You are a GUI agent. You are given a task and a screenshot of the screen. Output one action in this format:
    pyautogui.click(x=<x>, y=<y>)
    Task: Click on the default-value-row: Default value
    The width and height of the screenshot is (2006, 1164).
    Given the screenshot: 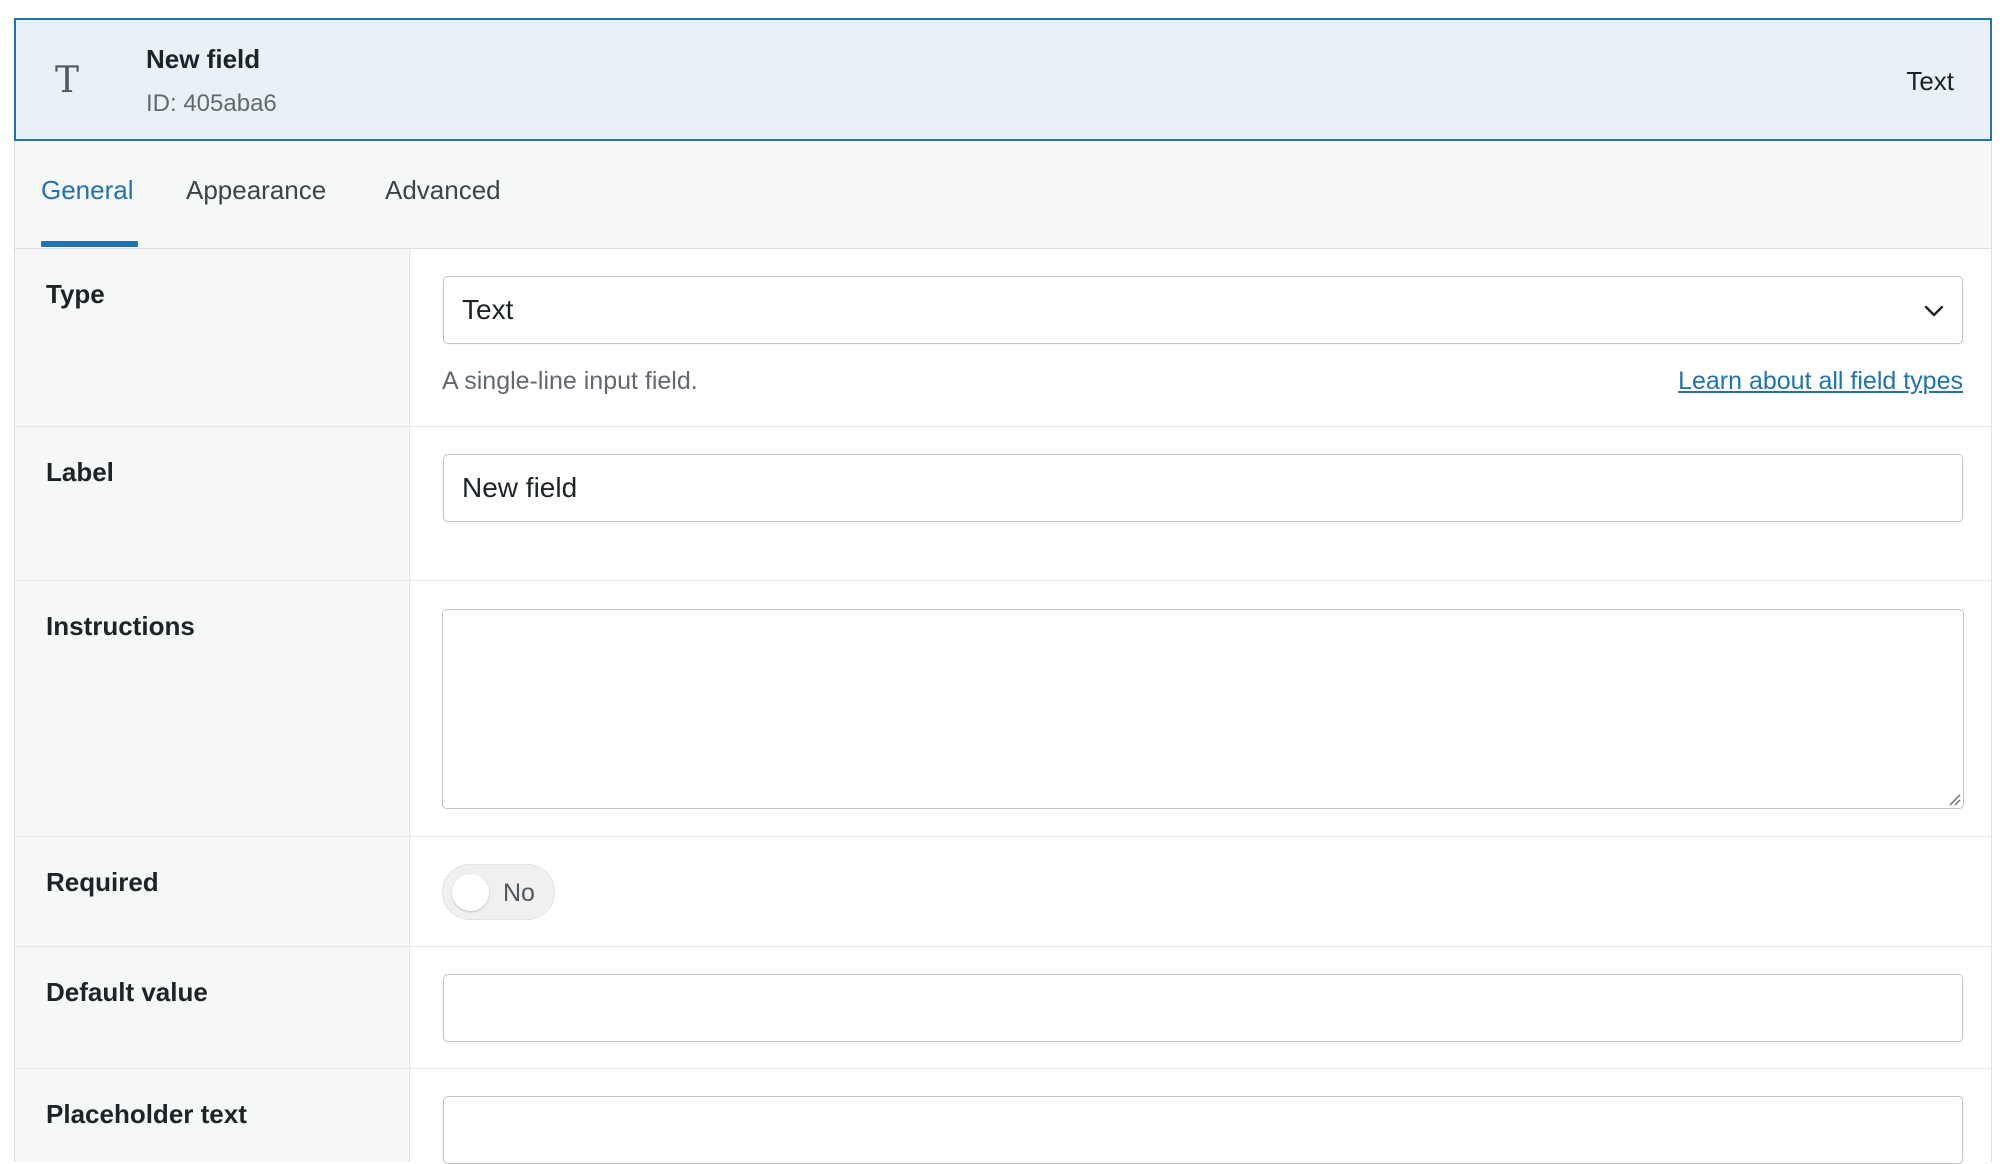 What is the action you would take?
    pyautogui.click(x=1003, y=1008)
    